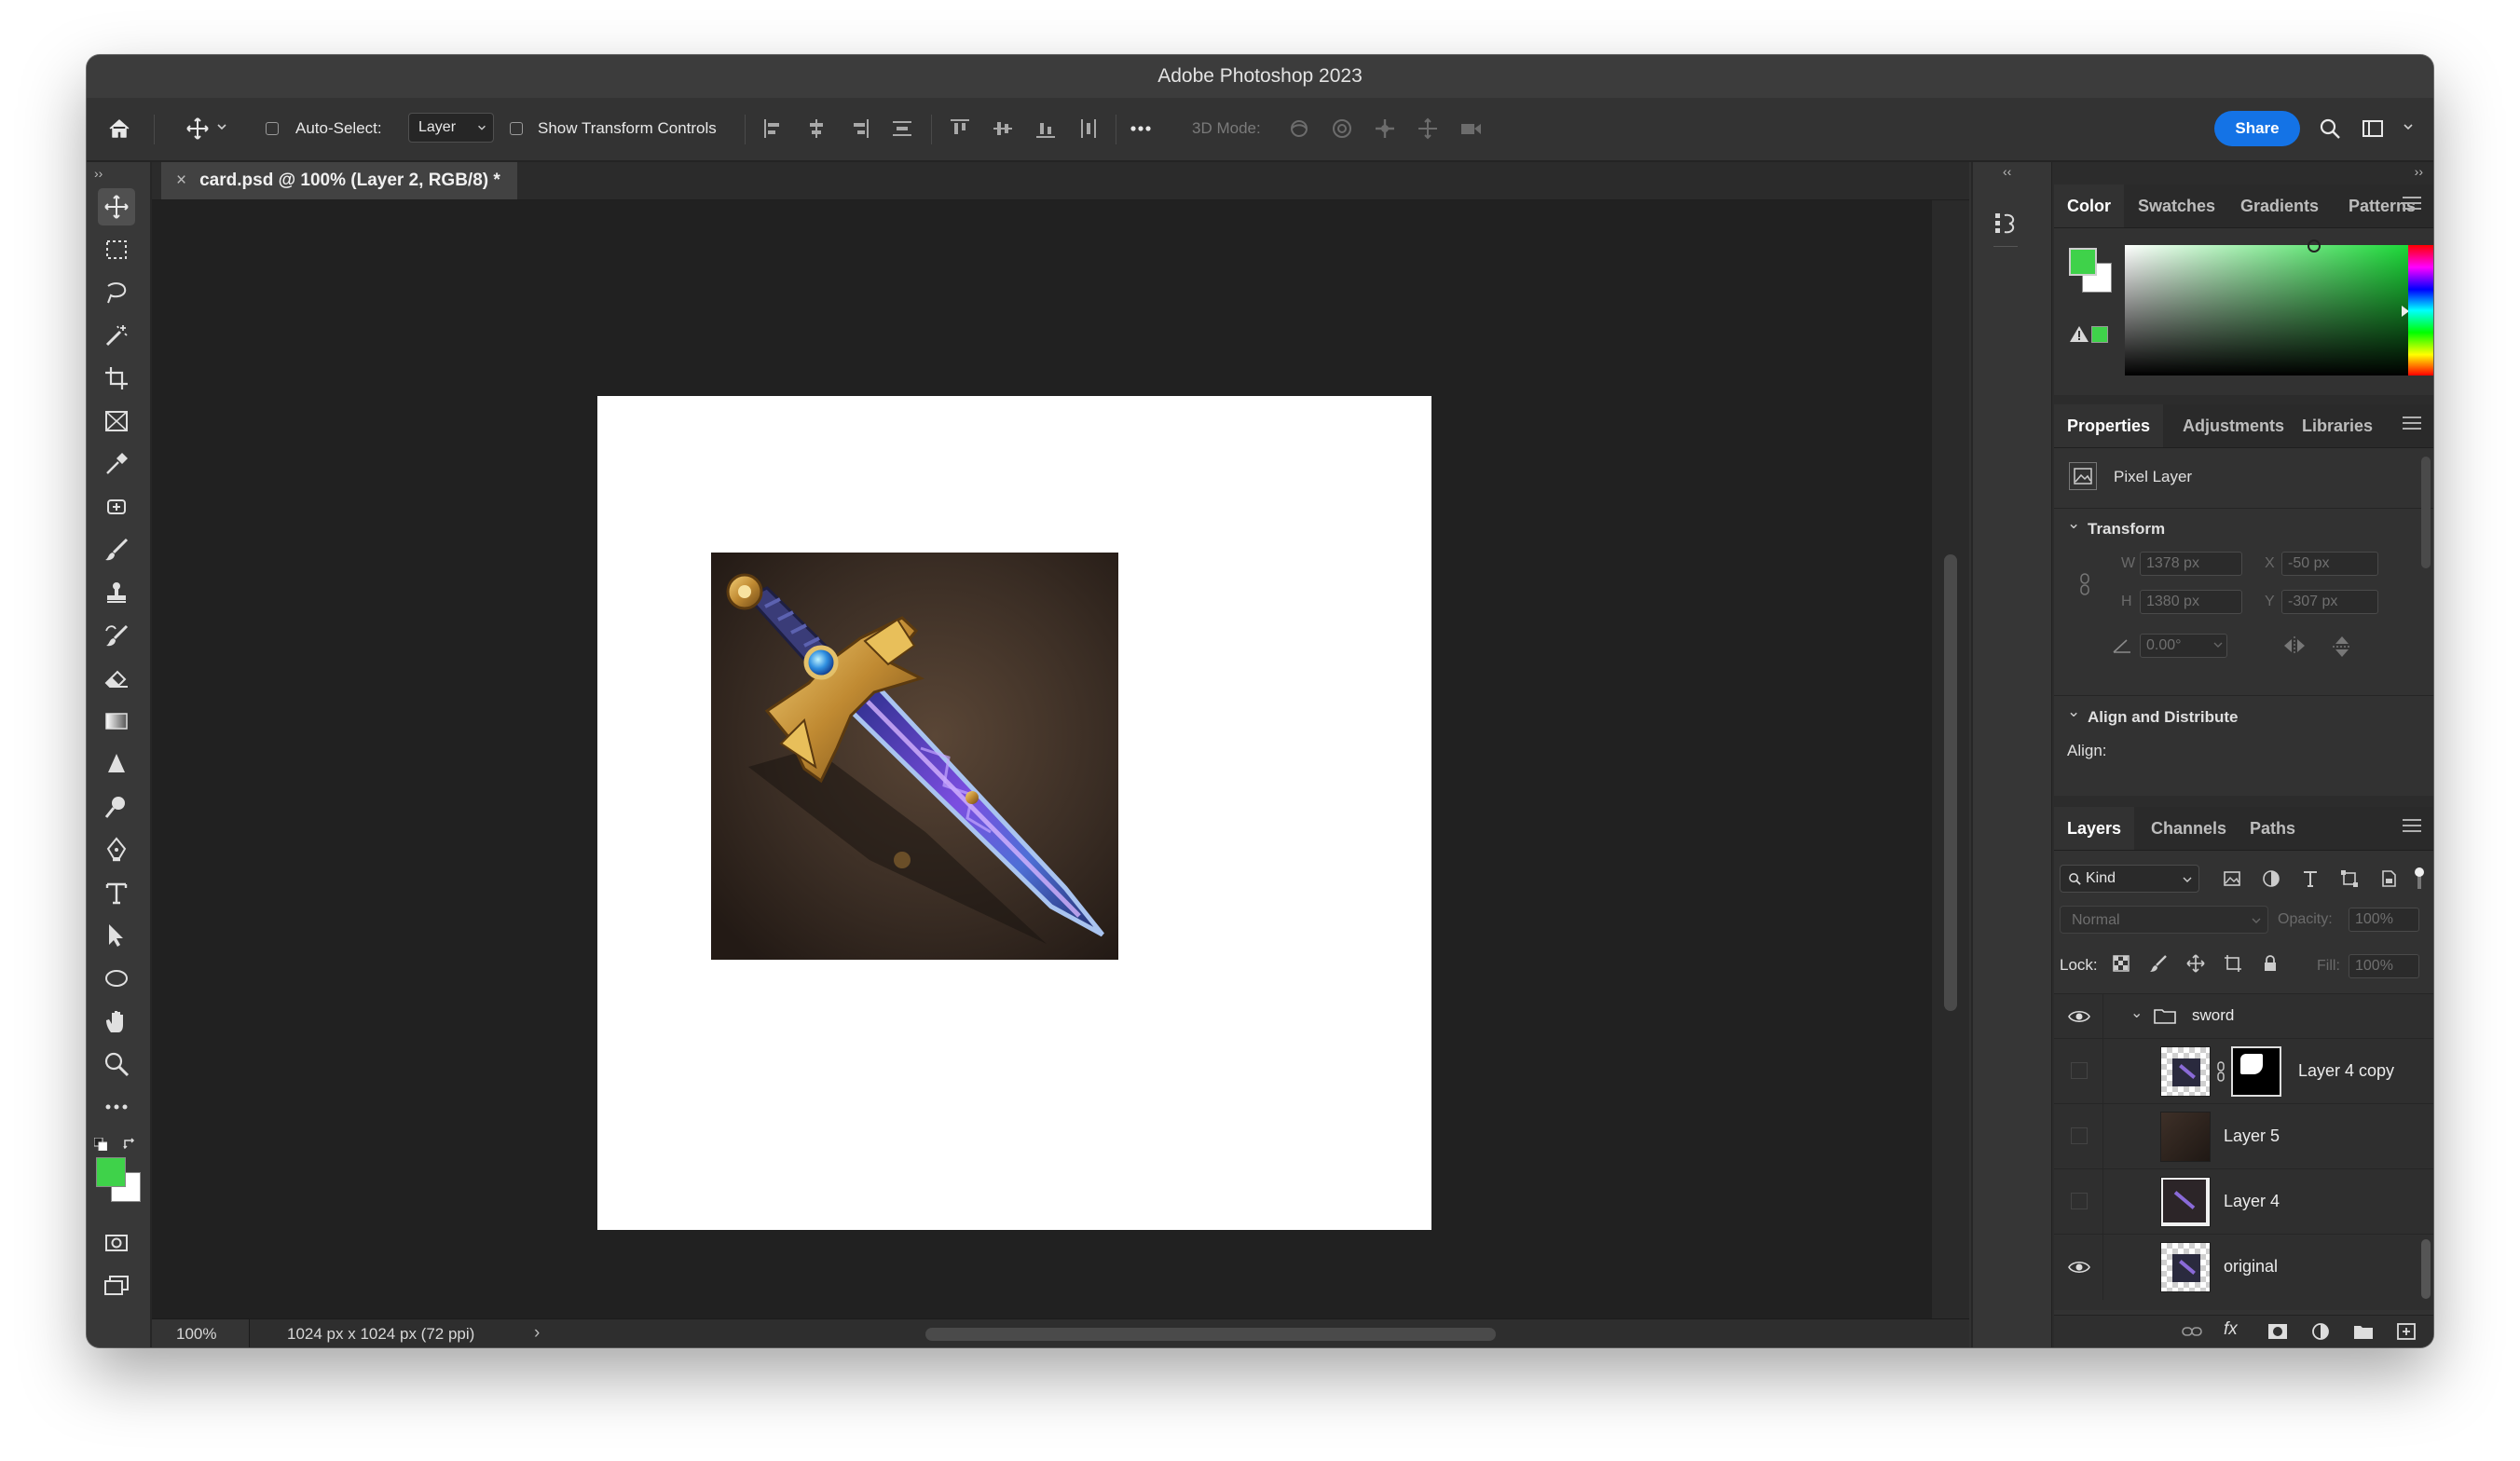 Image resolution: width=2520 pixels, height=1461 pixels. What do you see at coordinates (1210, 1334) in the screenshot?
I see `horizontal-scroll-thumb` at bounding box center [1210, 1334].